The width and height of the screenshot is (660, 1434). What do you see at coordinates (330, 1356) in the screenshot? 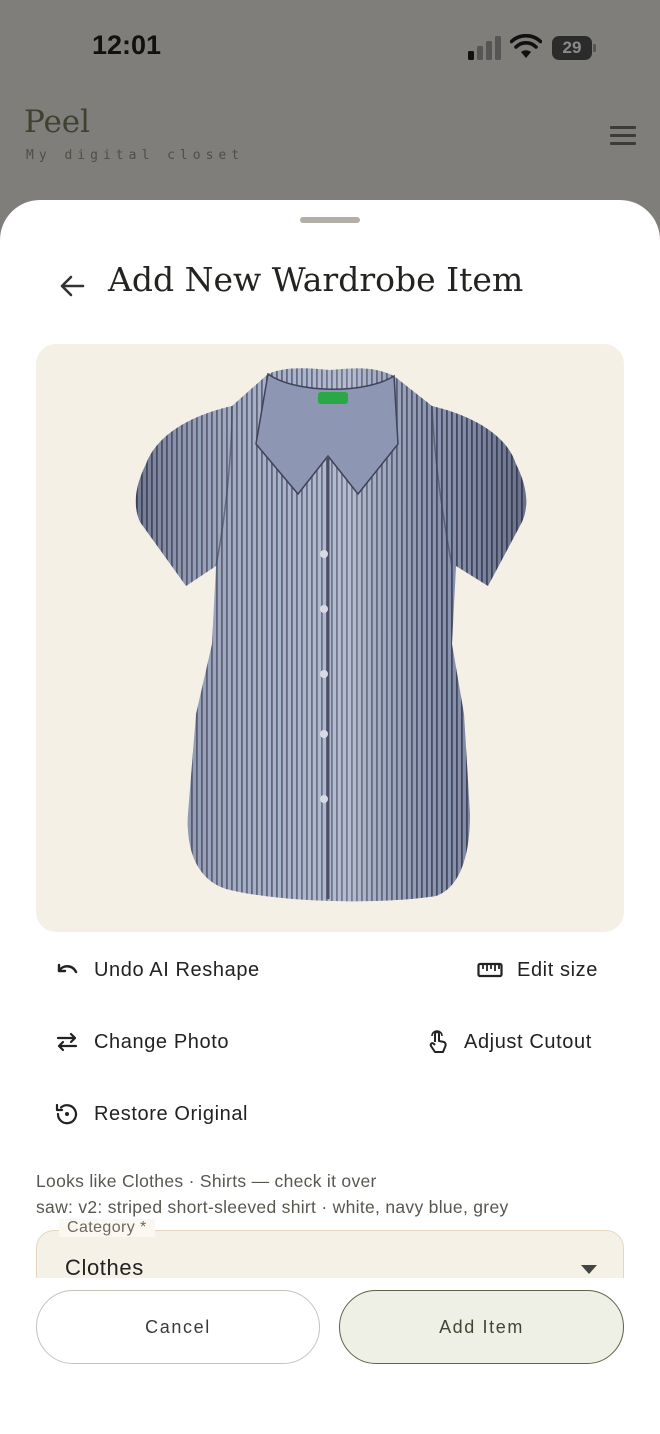
I see `sheet-footer: Cancel Add Item` at bounding box center [330, 1356].